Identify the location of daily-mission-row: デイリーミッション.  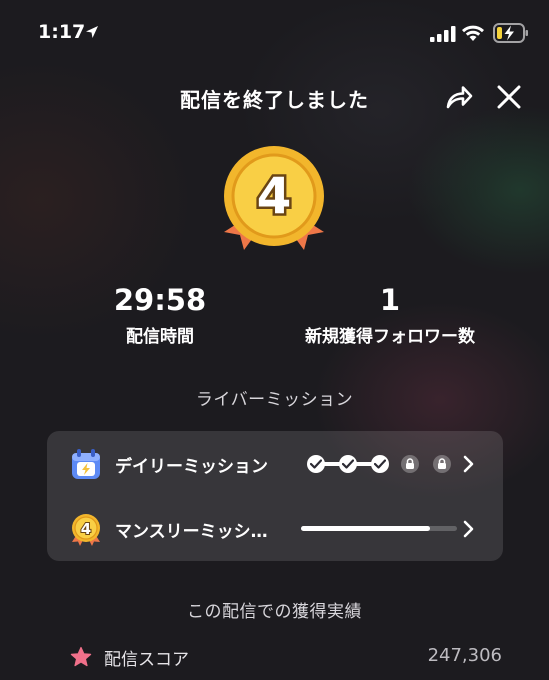
(275, 463).